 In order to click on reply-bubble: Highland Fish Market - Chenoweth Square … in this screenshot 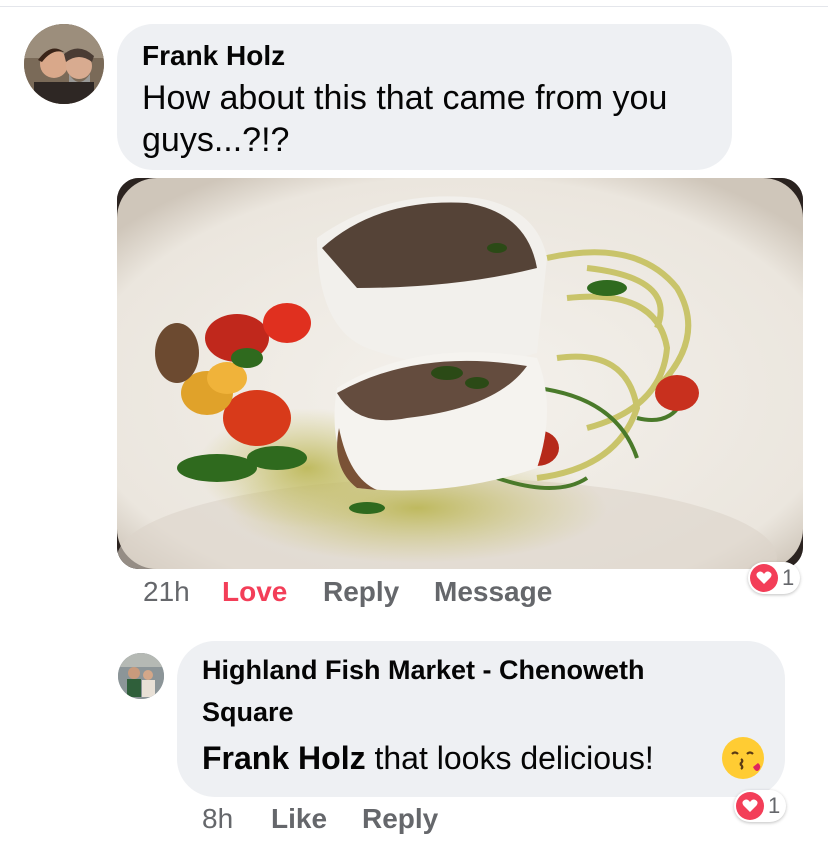, I will do `click(481, 719)`.